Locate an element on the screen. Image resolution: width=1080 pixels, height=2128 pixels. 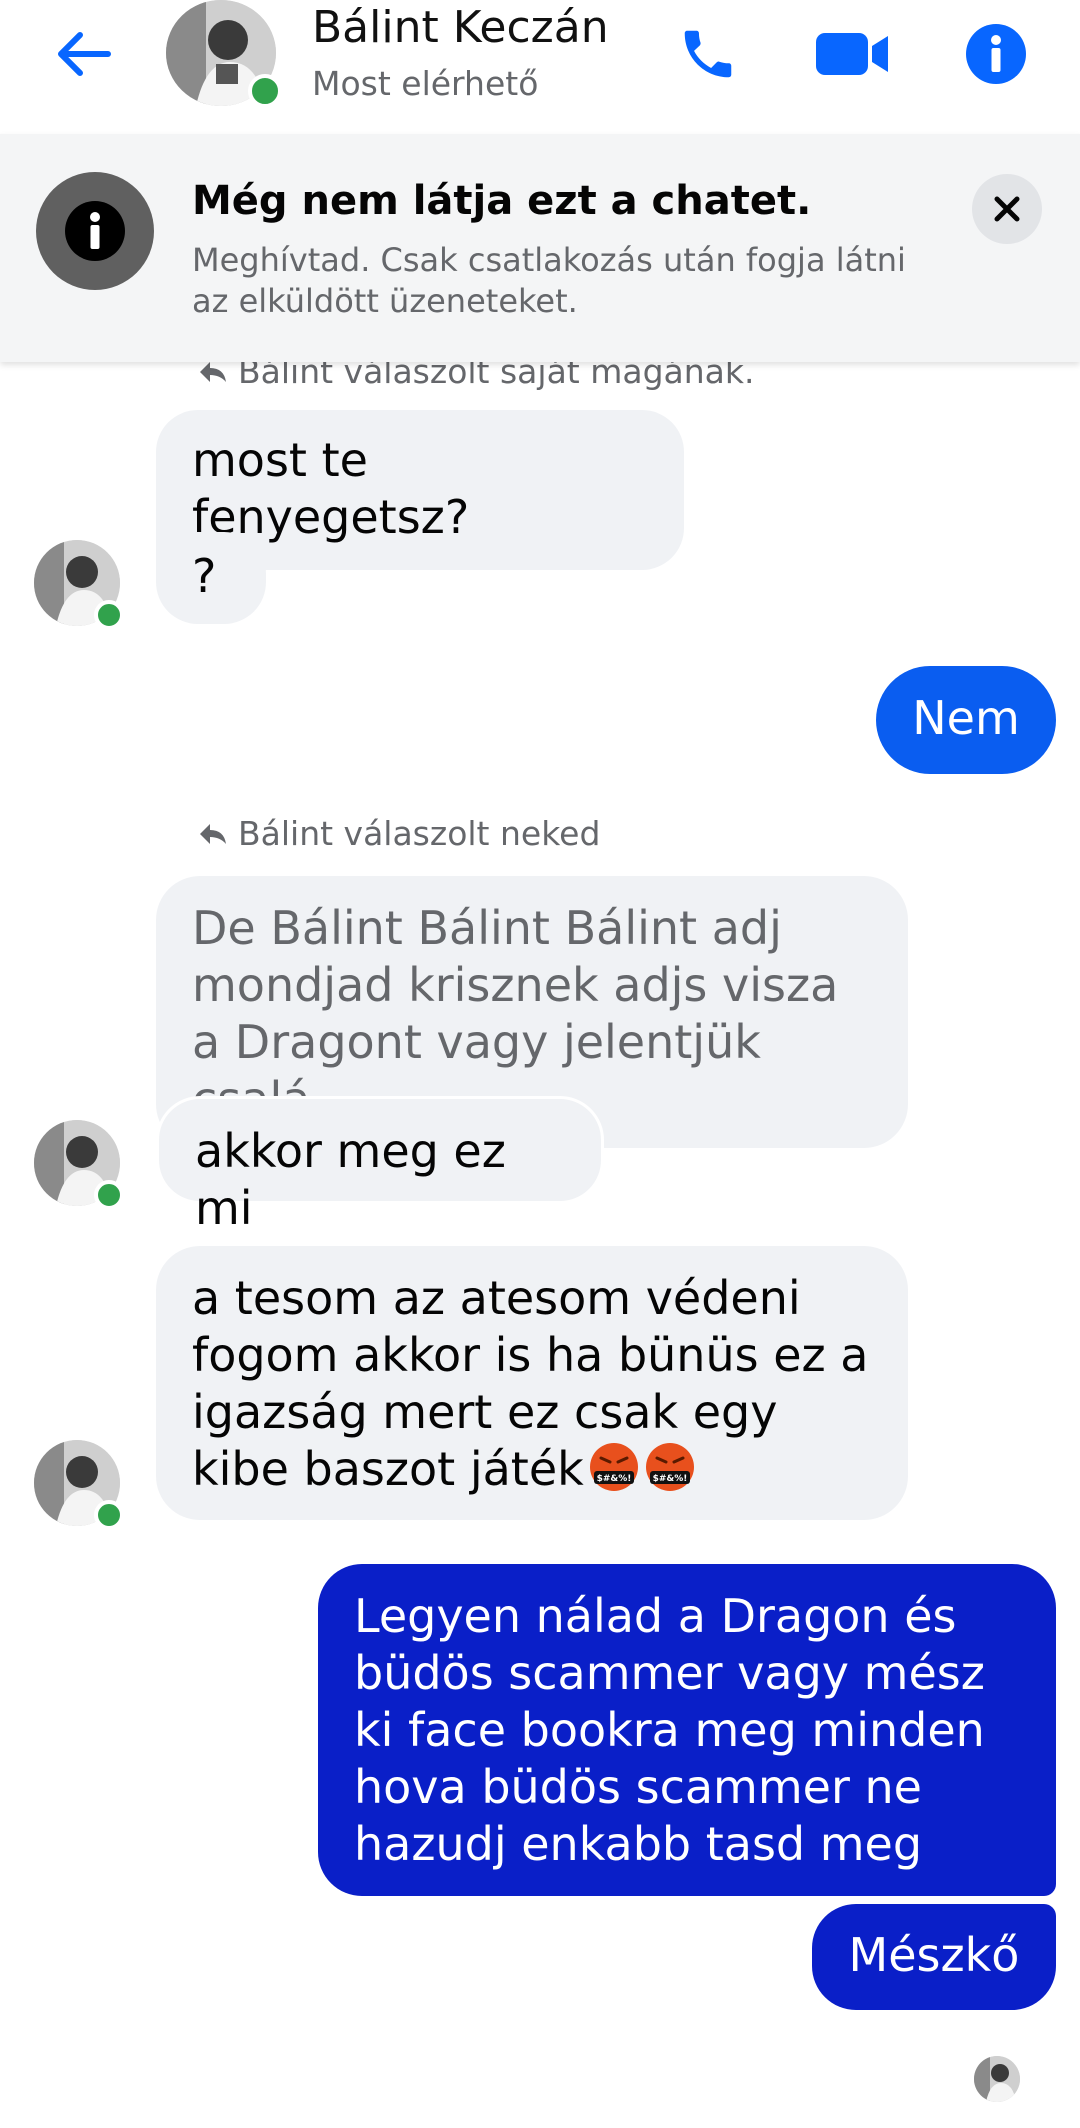
message-text: Nem is located at coordinates (966, 718).